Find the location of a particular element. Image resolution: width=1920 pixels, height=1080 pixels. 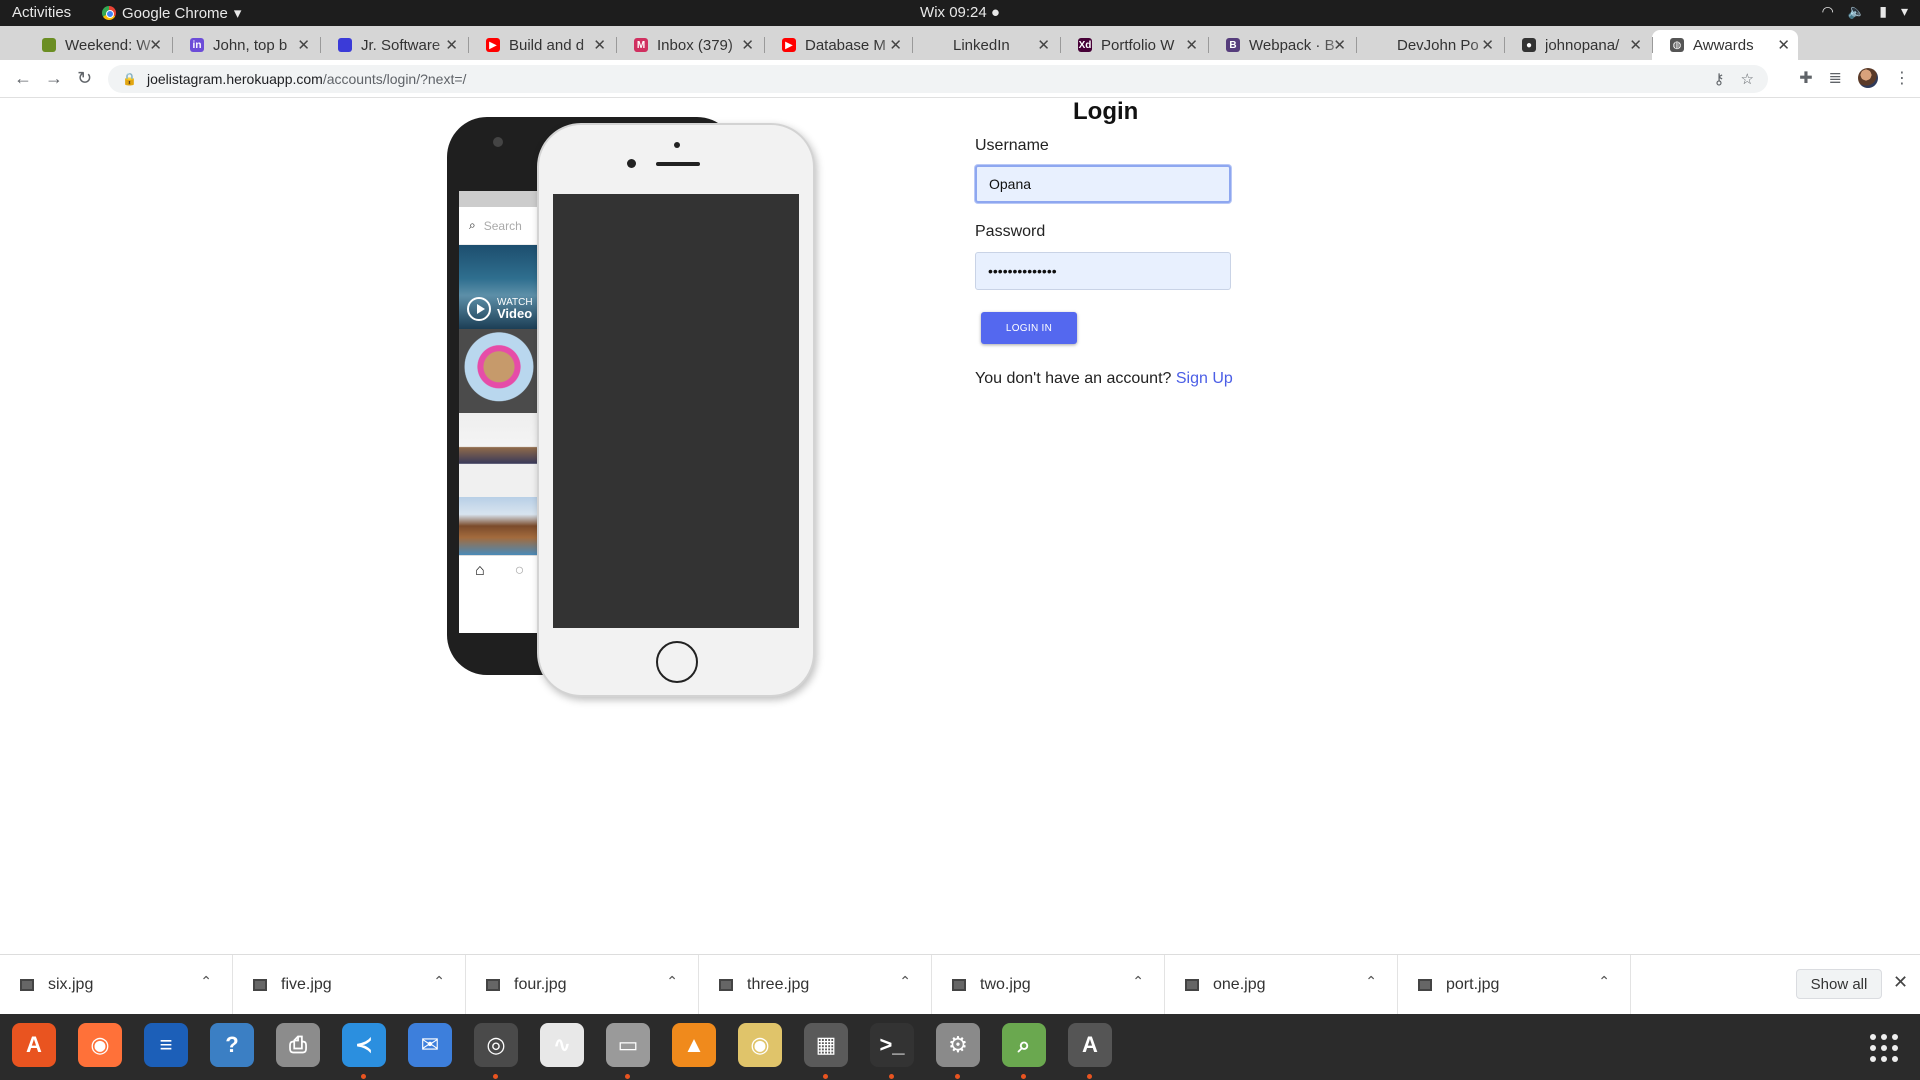

image-viewer-icon: ⌕ is located at coordinates (1024, 1045).